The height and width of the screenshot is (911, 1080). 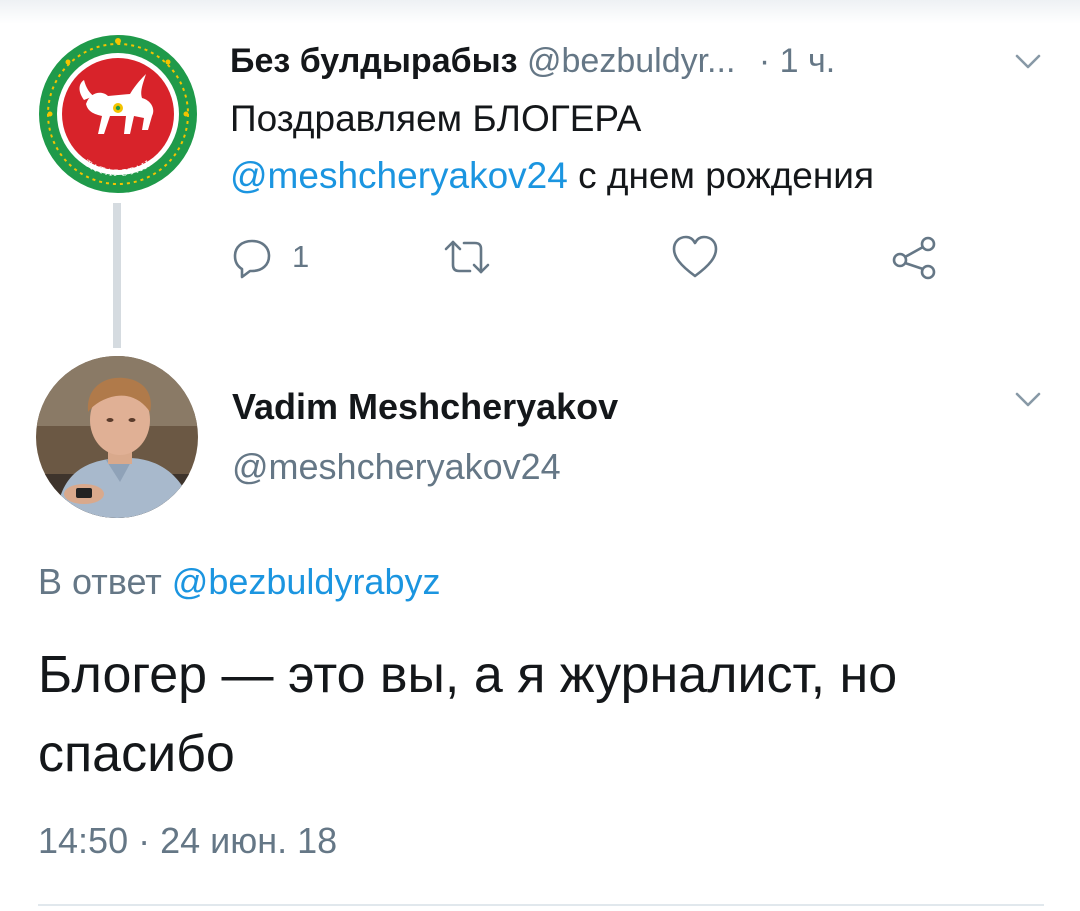 I want to click on replying-to-mention: @bezbuldyrabyz, so click(x=306, y=581).